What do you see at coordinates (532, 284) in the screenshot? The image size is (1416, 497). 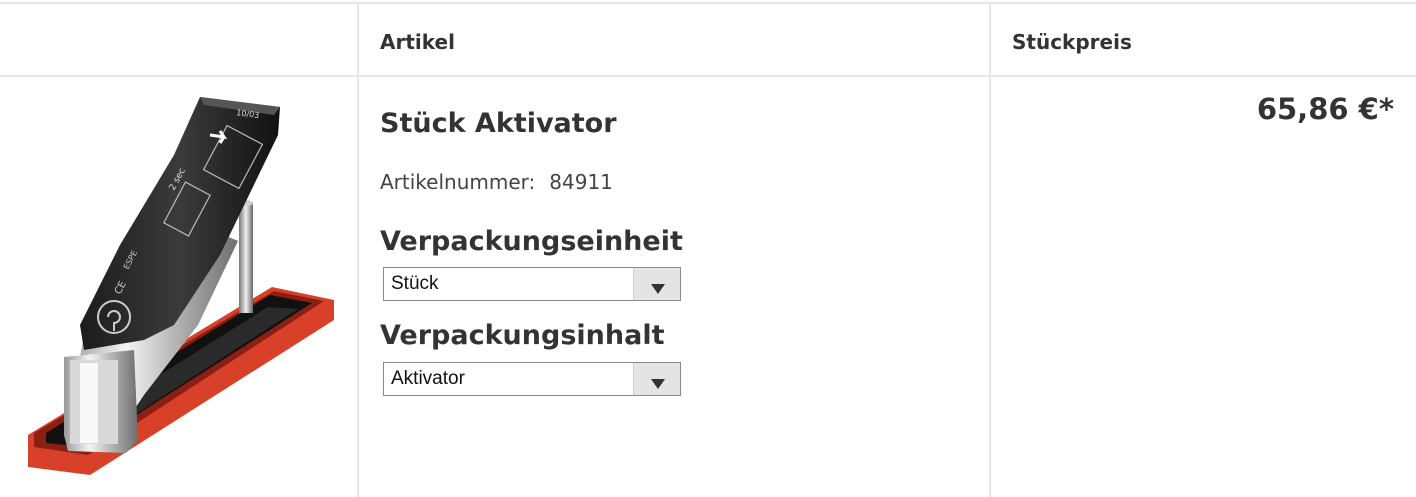 I see `packaging-unit-select: Stück` at bounding box center [532, 284].